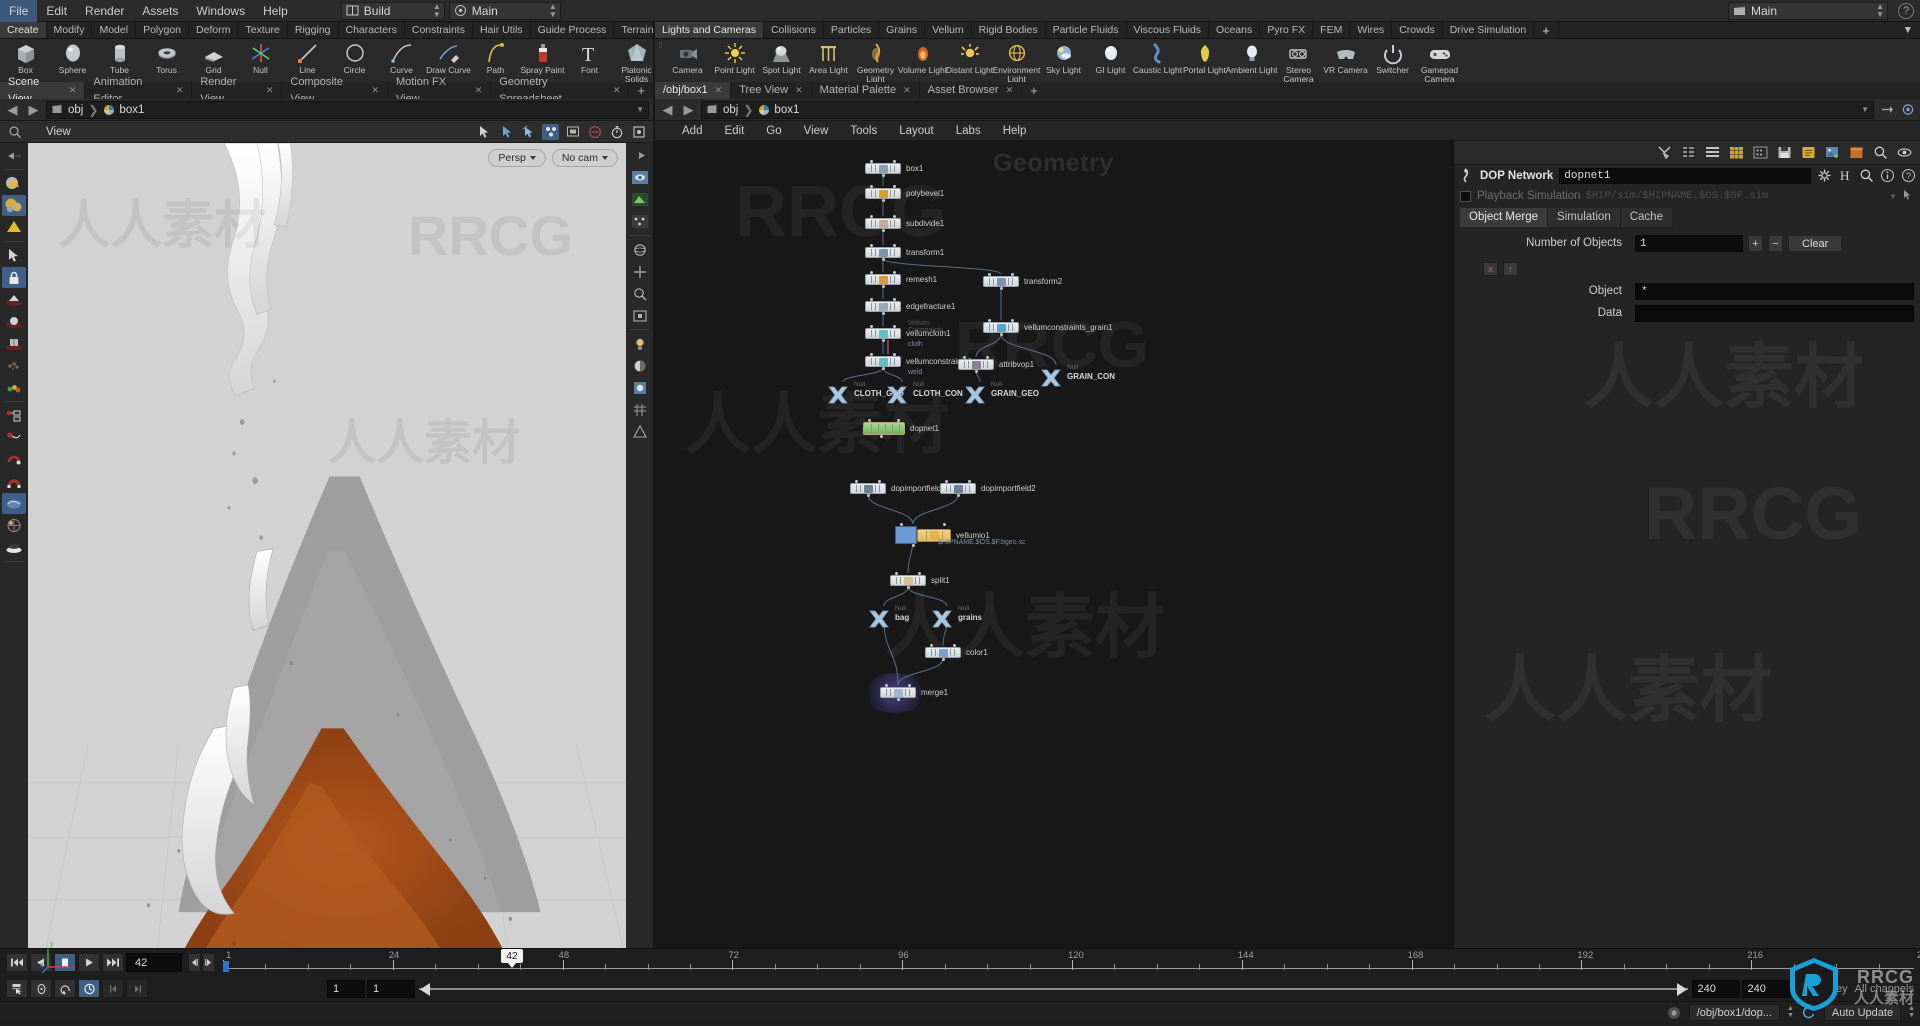 The height and width of the screenshot is (1026, 1920). Describe the element at coordinates (137, 988) in the screenshot. I see `key-next-icon` at that location.